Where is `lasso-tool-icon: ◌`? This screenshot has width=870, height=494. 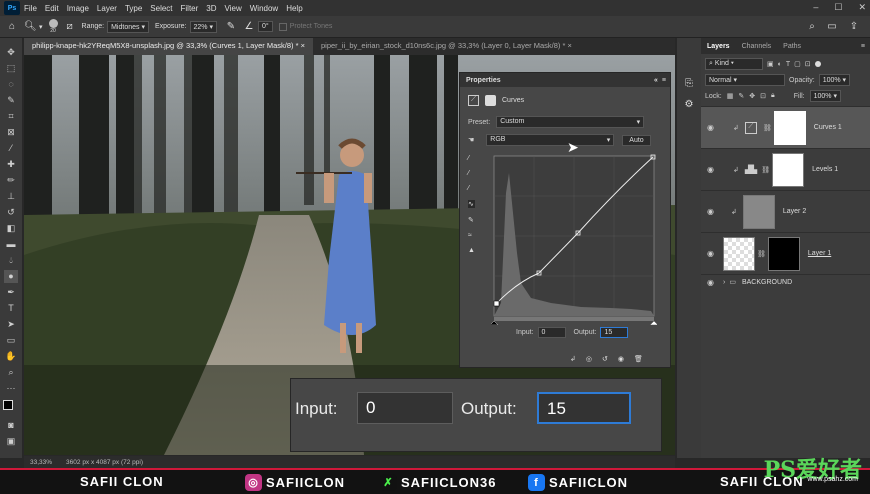 lasso-tool-icon: ◌ is located at coordinates (11, 84).